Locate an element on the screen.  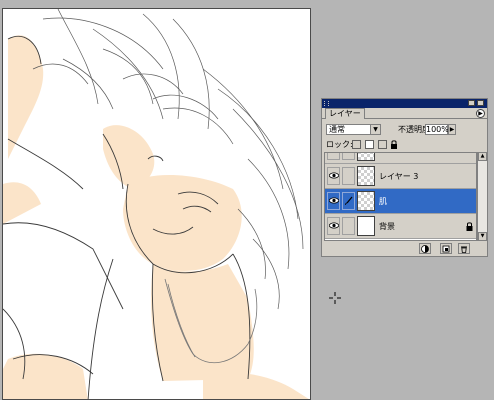
palette-menu-button: ▶ is located at coordinates (480, 113).